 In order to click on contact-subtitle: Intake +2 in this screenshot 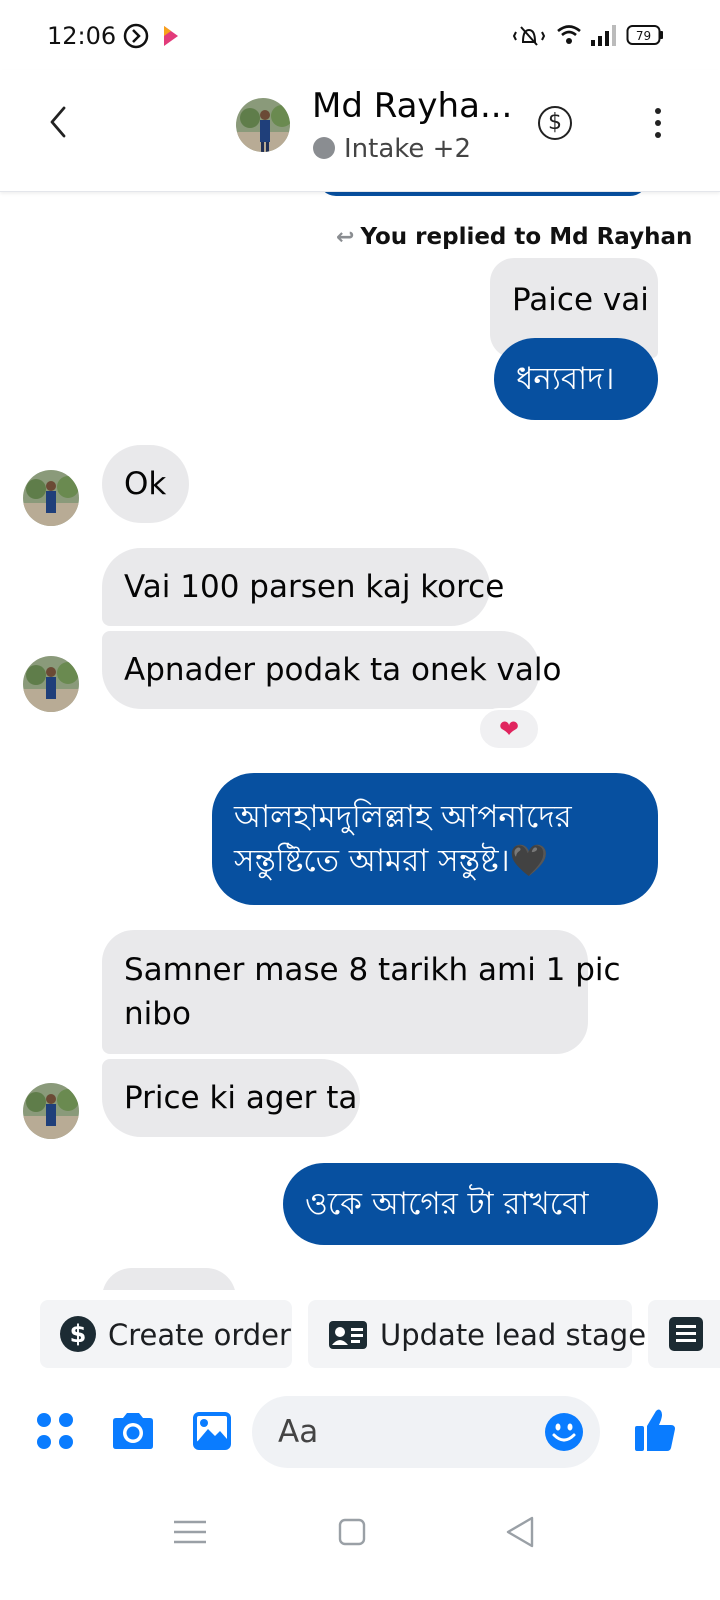, I will do `click(407, 149)`.